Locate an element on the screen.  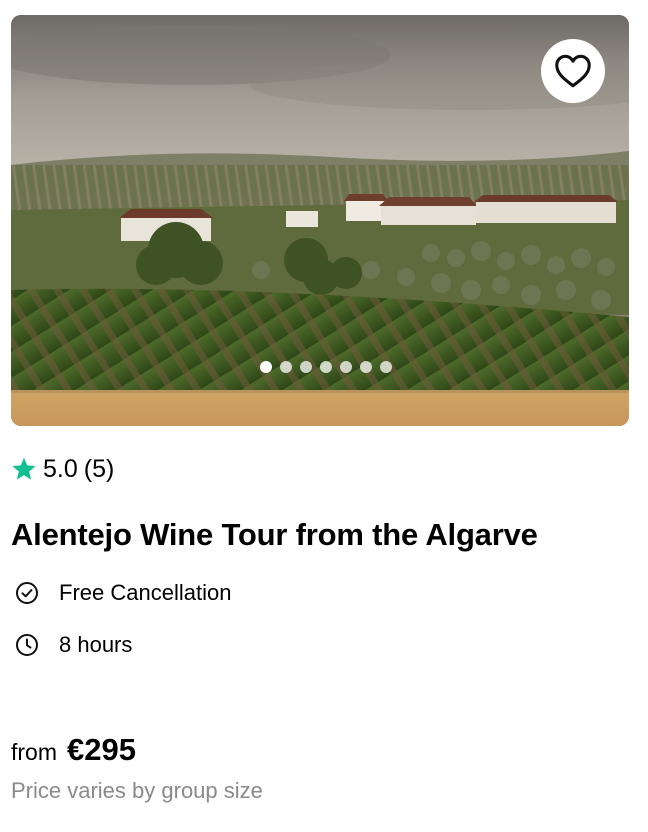
feature-free-cancellation: Free Cancellation is located at coordinates (123, 593).